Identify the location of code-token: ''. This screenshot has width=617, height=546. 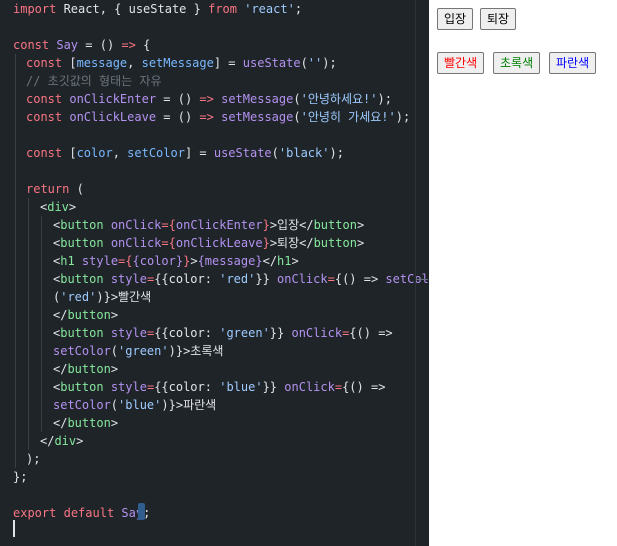
(315, 63).